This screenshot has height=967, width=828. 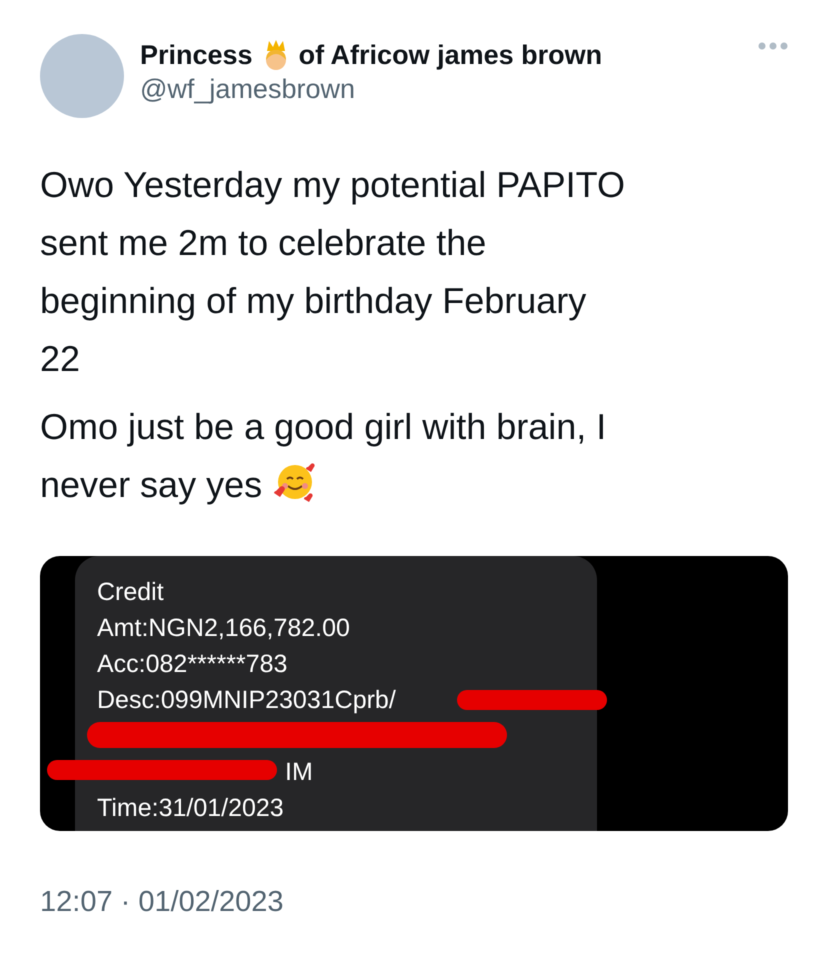 I want to click on author-handle: @wf_jamesbrown, so click(x=441, y=89).